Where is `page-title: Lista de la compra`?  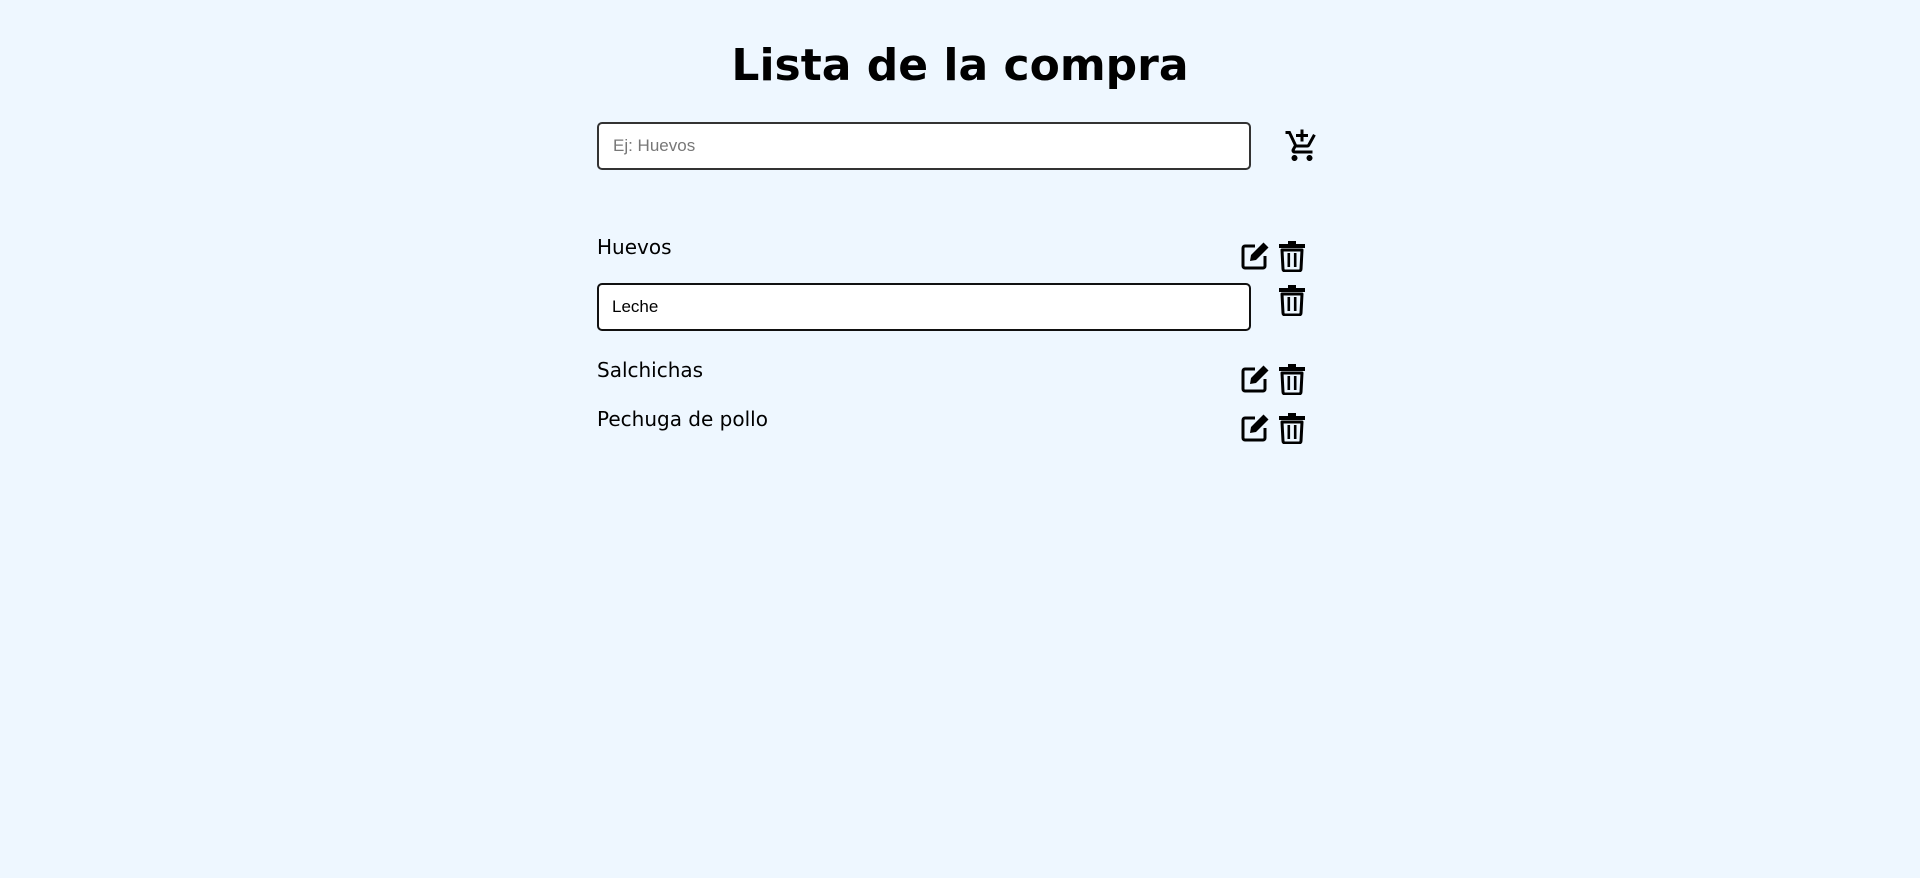 page-title: Lista de la compra is located at coordinates (960, 65).